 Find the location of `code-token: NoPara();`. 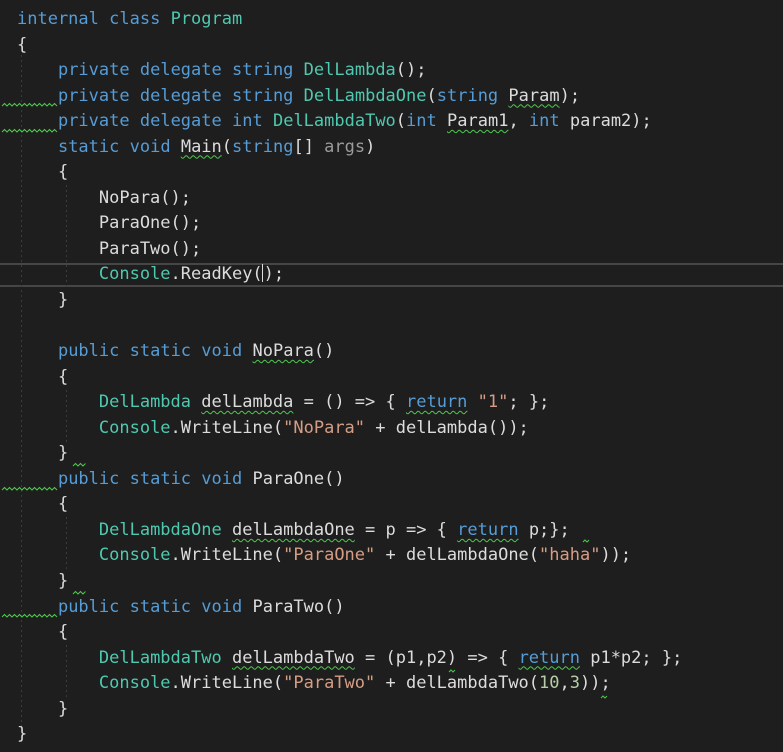

code-token: NoPara(); is located at coordinates (104, 197).